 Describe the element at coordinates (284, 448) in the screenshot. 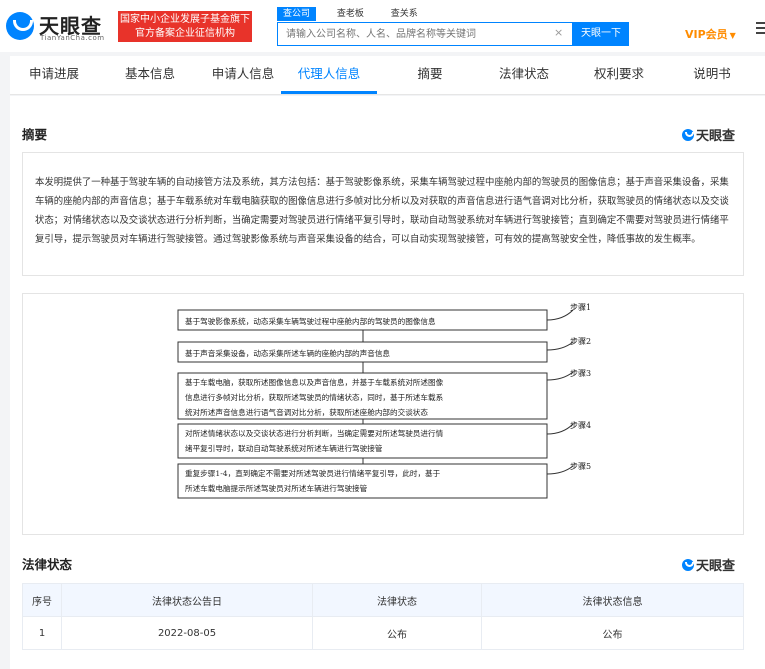

I see `step-4-line: 绪平复引导时，联动自动驾驶系统对所述车辆进行驾驶接管` at that location.